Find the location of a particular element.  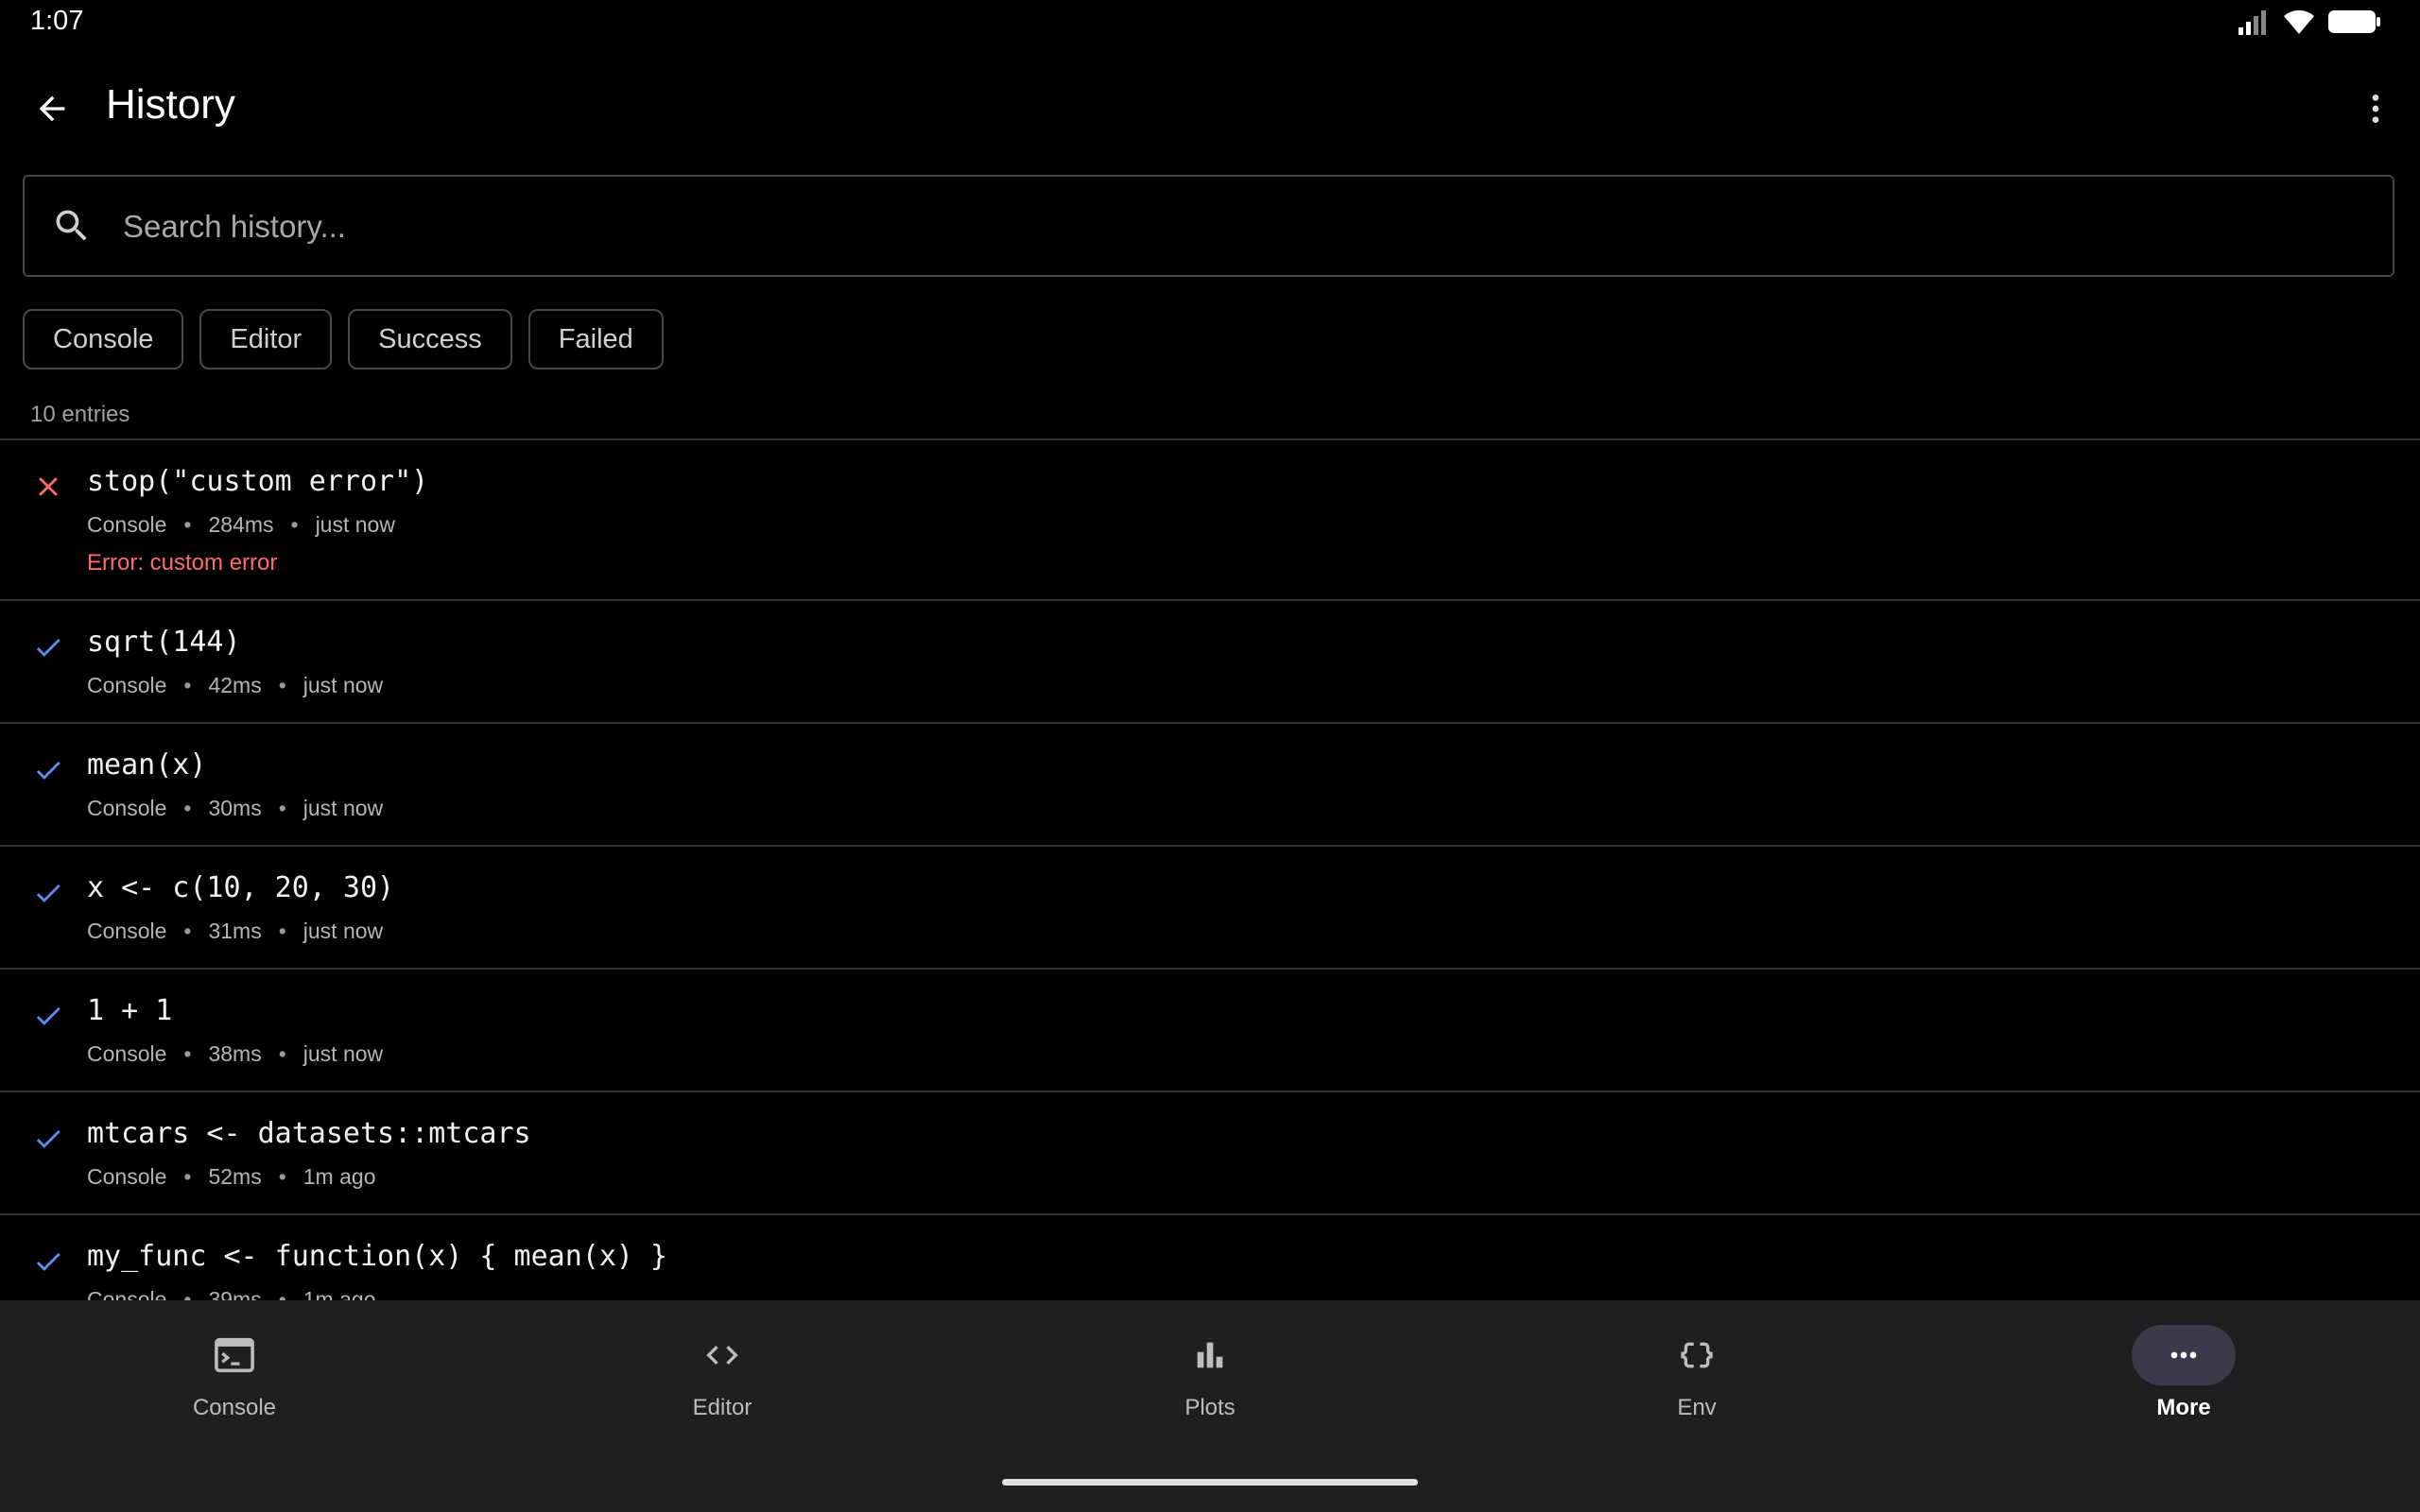

error-x-icon is located at coordinates (48, 486).